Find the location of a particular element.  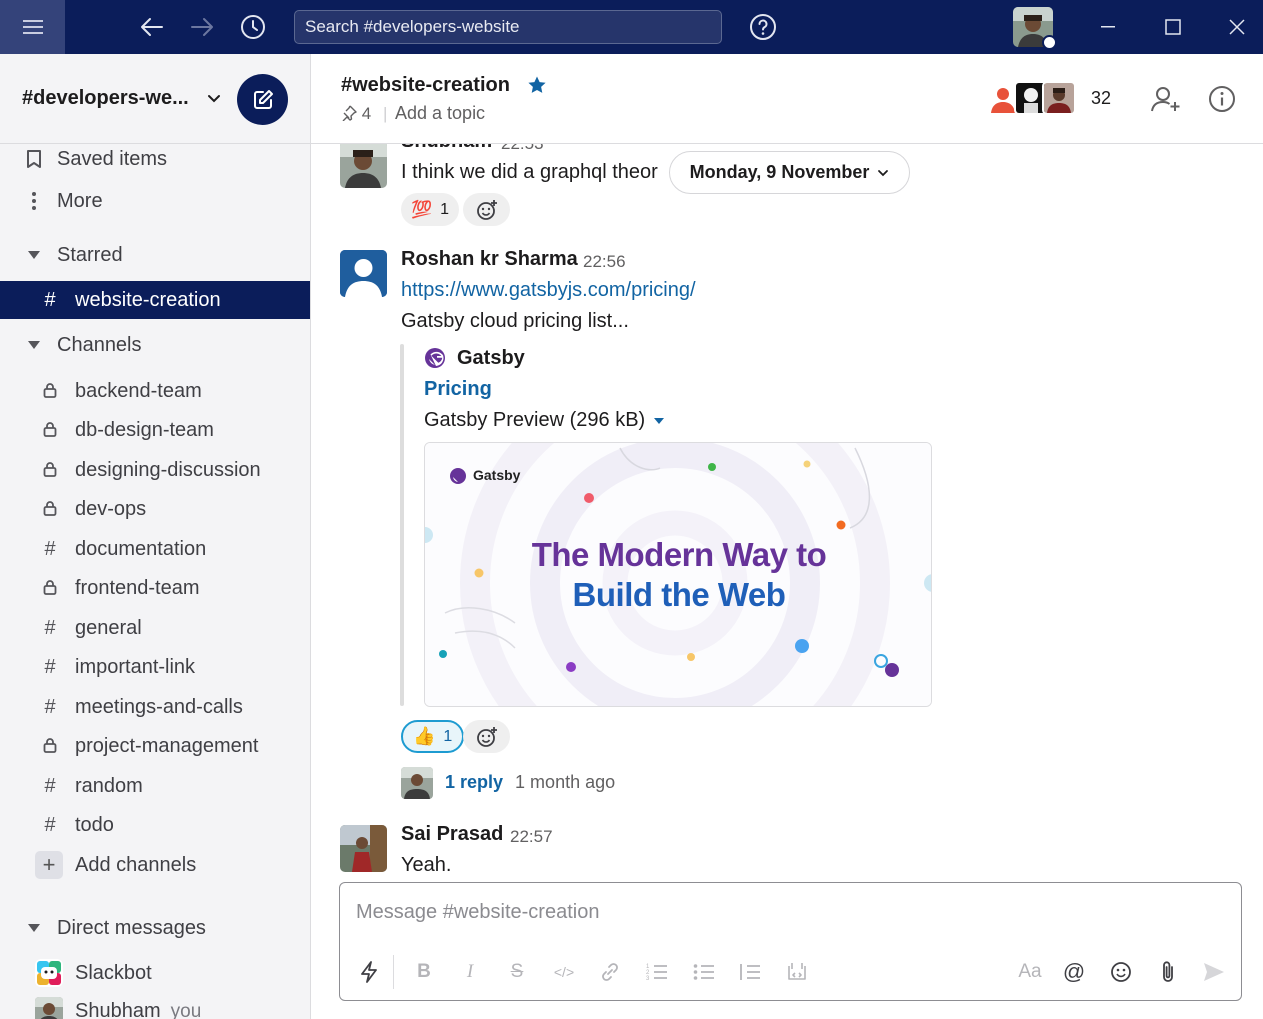

star-icon is located at coordinates (537, 87).